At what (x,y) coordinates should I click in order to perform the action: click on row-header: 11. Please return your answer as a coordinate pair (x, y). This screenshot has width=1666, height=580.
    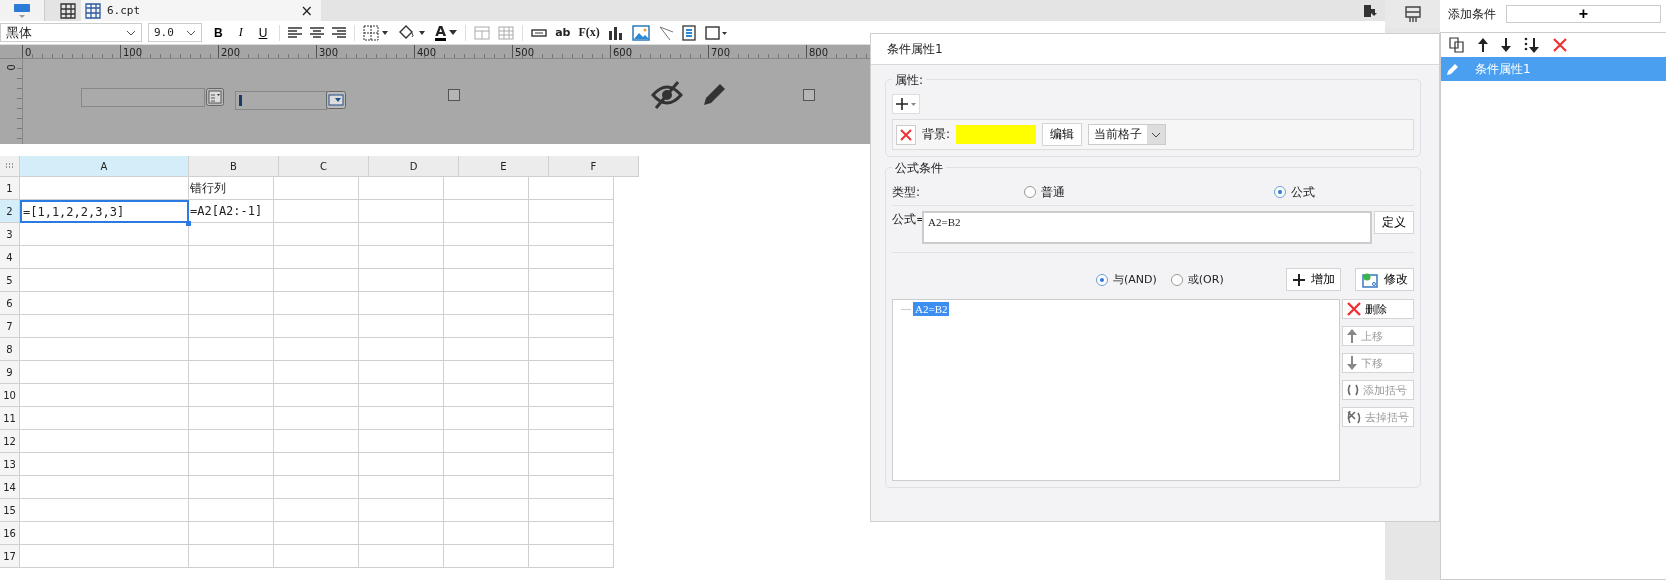
    Looking at the image, I should click on (10, 418).